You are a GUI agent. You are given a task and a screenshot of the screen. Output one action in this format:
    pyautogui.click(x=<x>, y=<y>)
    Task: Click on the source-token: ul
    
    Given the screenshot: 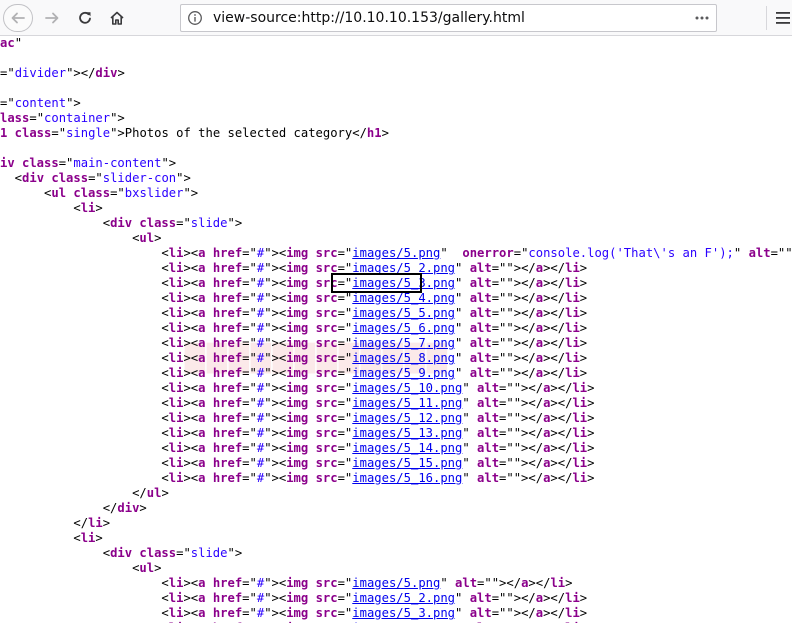 What is the action you would take?
    pyautogui.click(x=147, y=568)
    